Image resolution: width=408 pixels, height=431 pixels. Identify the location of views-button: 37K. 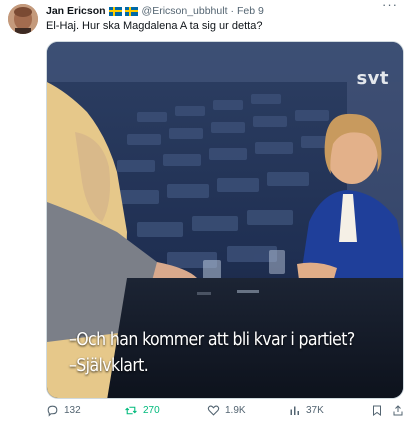
(306, 410).